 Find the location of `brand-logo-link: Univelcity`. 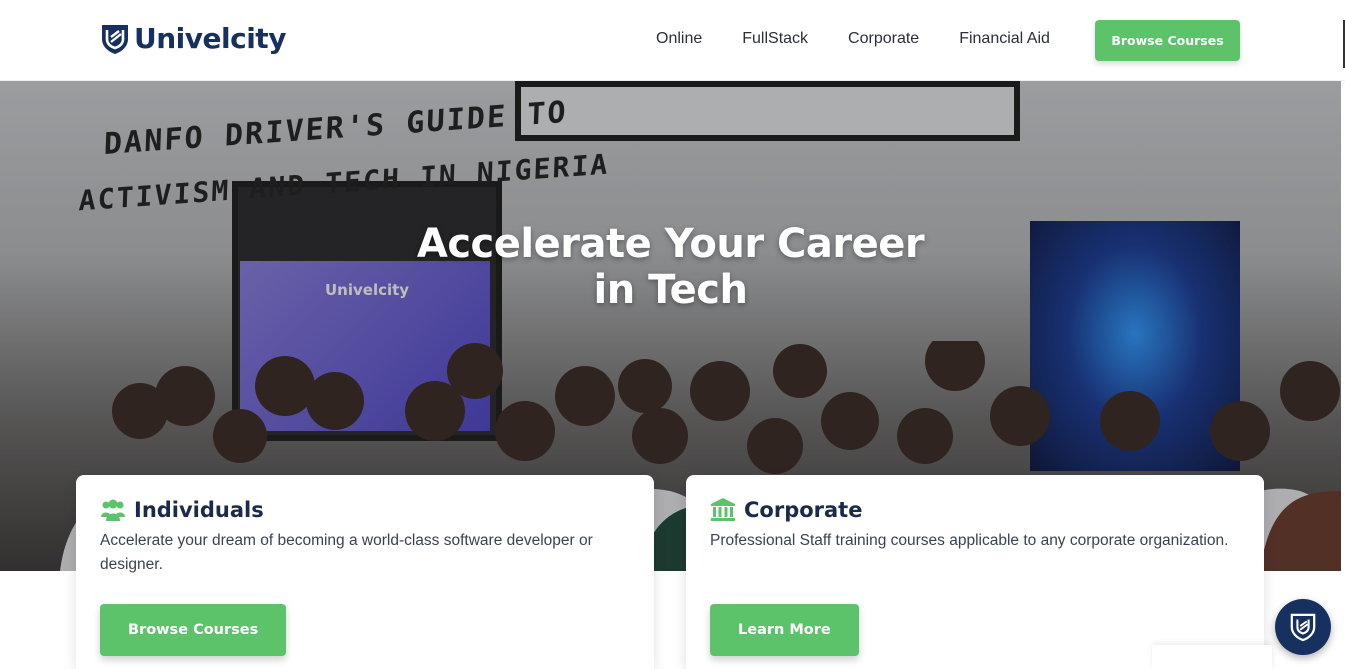

brand-logo-link: Univelcity is located at coordinates (193, 38).